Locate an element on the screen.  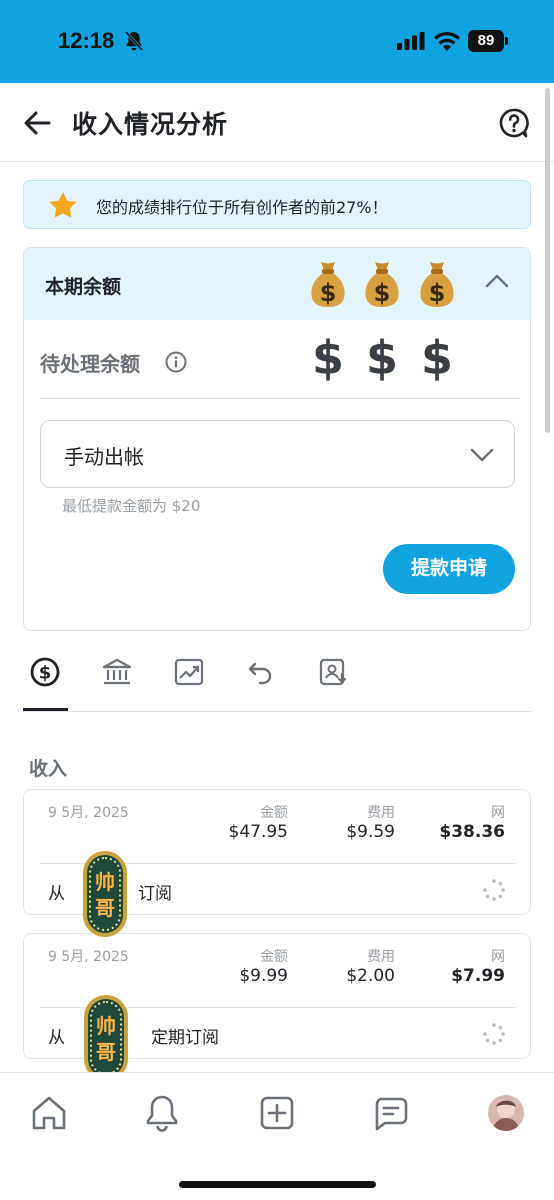
balance-title: 本期余额 is located at coordinates (83, 287).